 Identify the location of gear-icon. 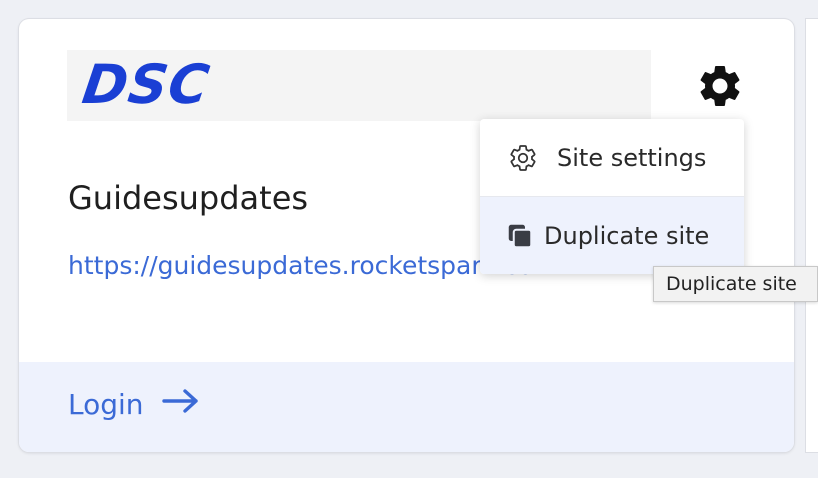
(720, 88).